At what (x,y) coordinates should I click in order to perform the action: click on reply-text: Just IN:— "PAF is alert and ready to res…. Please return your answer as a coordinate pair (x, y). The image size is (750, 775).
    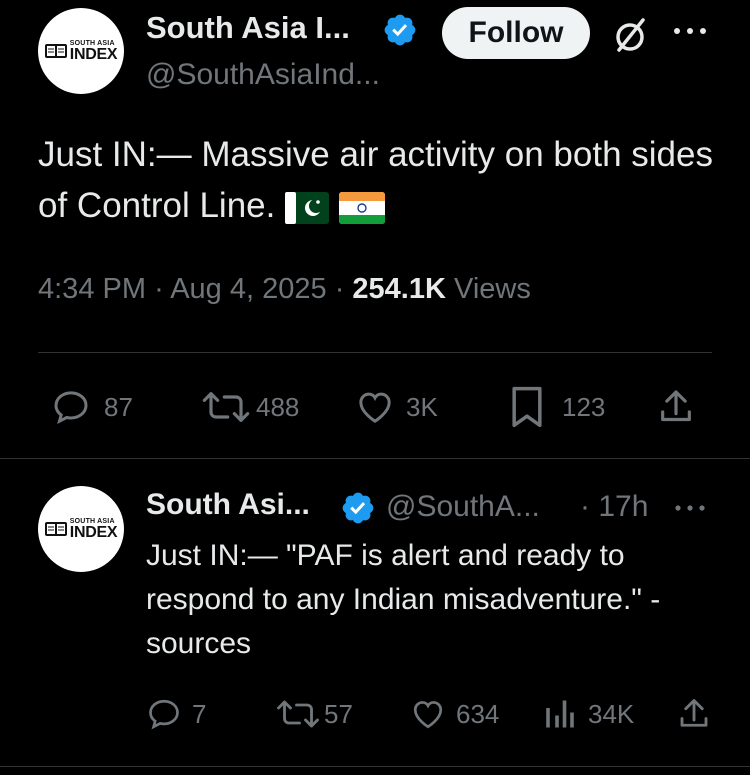
    Looking at the image, I should click on (403, 599).